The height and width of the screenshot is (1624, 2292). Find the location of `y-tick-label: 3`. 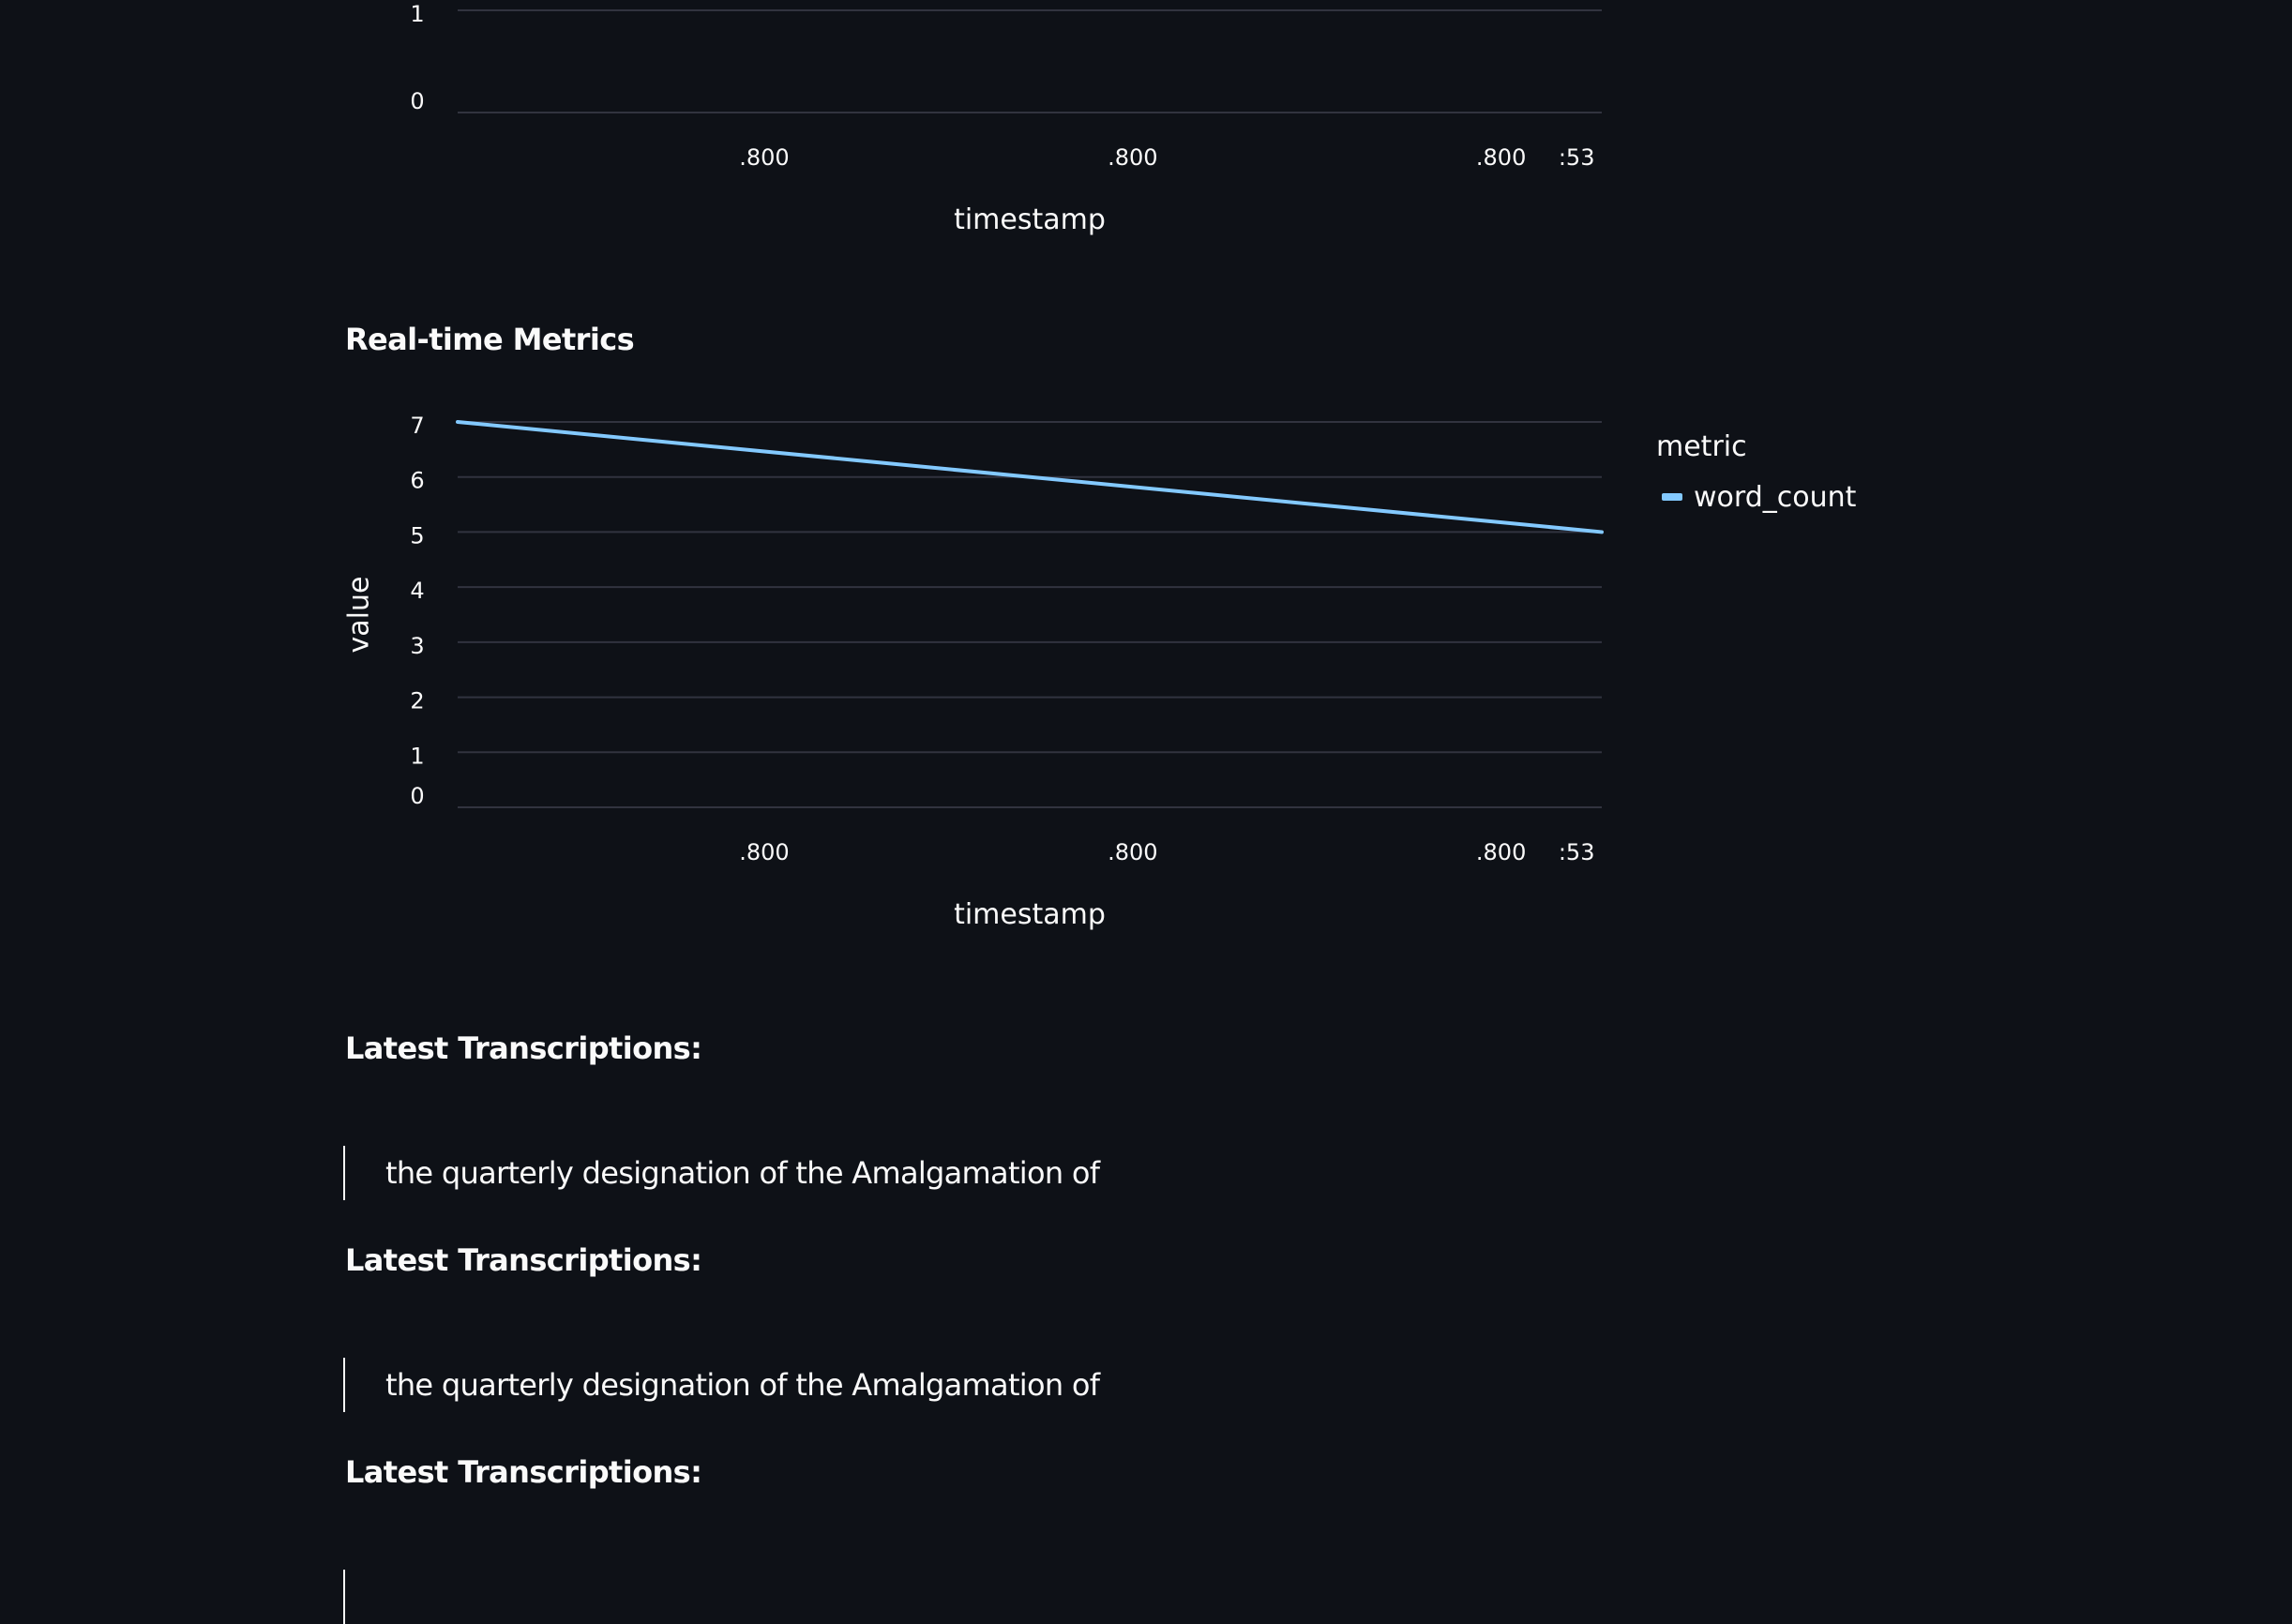

y-tick-label: 3 is located at coordinates (417, 646).